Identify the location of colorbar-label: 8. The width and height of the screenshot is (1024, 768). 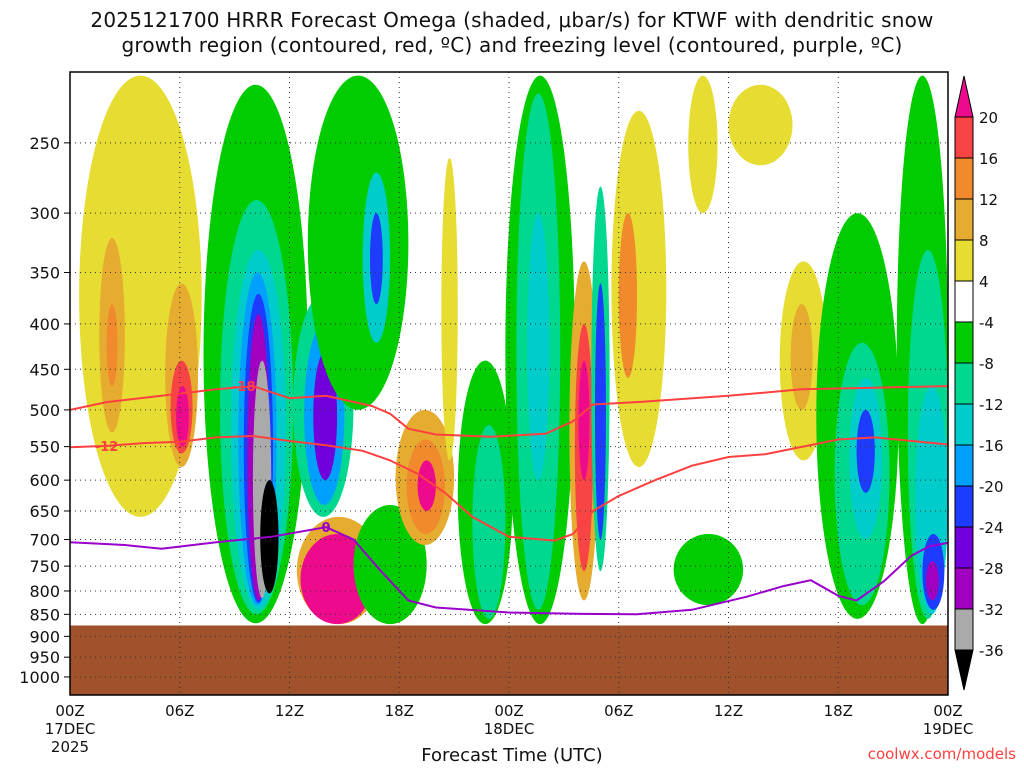
(984, 241).